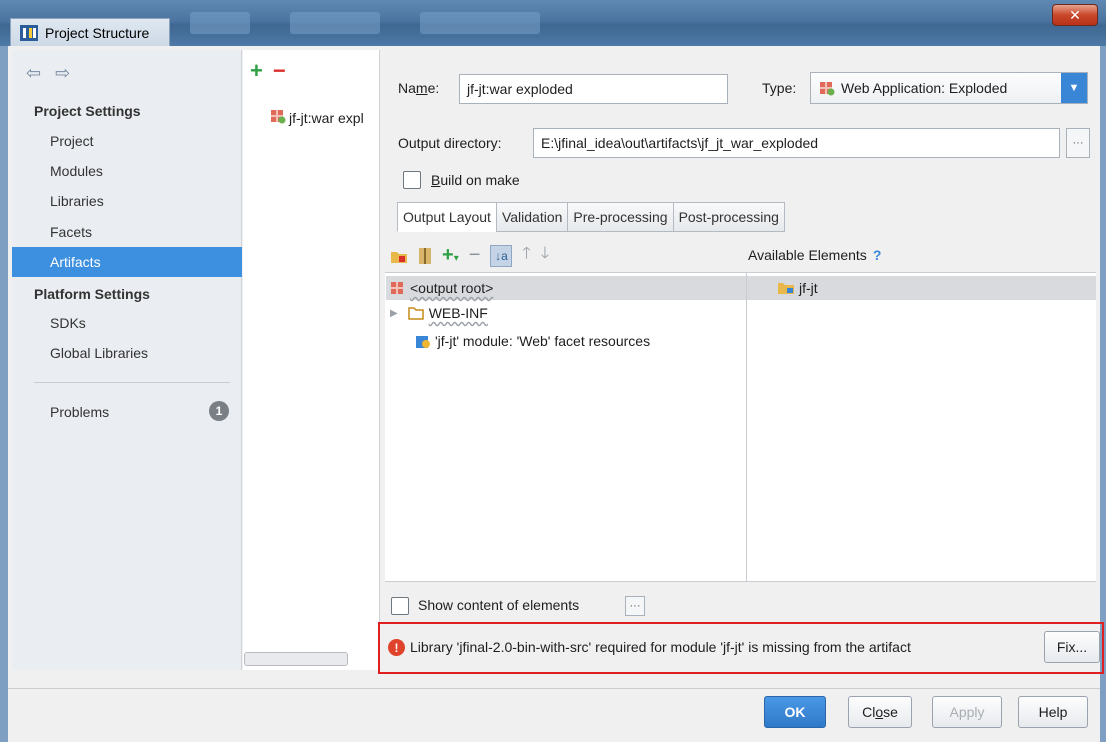  What do you see at coordinates (132, 382) in the screenshot?
I see `sidebar-divider` at bounding box center [132, 382].